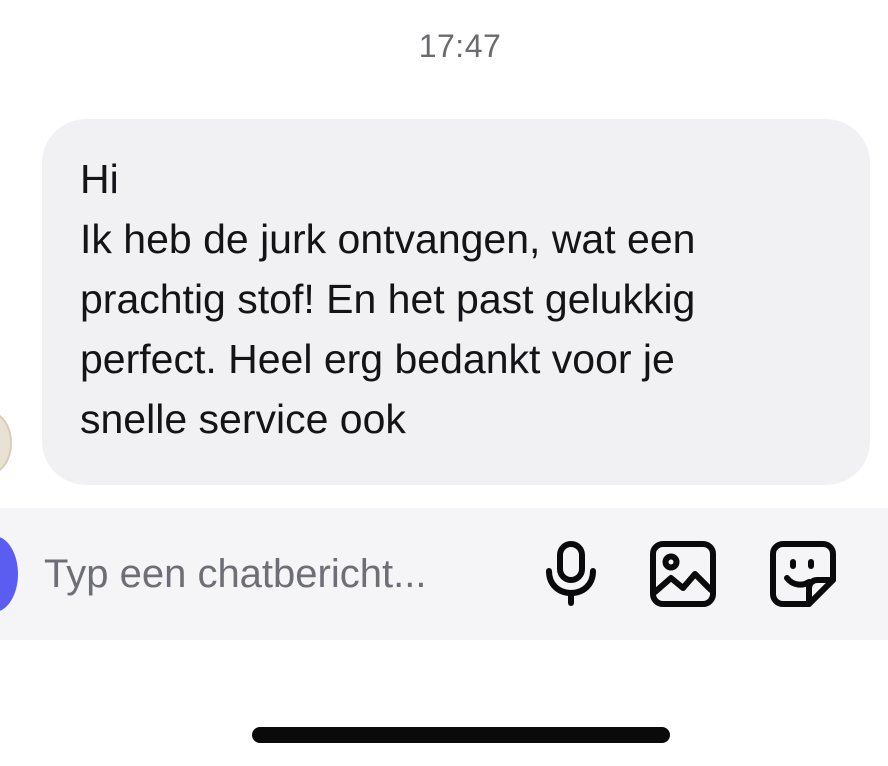  Describe the element at coordinates (9, 574) in the screenshot. I see `attach-button` at that location.